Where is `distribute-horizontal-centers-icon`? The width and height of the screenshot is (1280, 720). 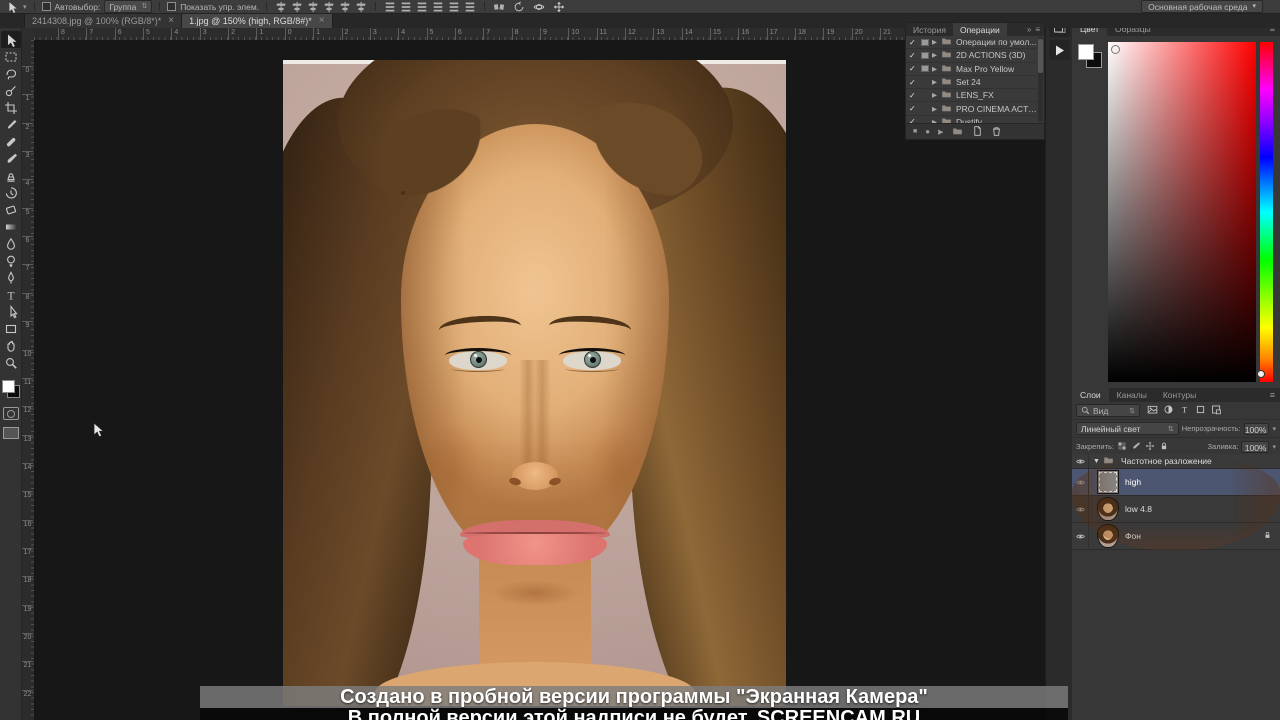 distribute-horizontal-centers-icon is located at coordinates (454, 7).